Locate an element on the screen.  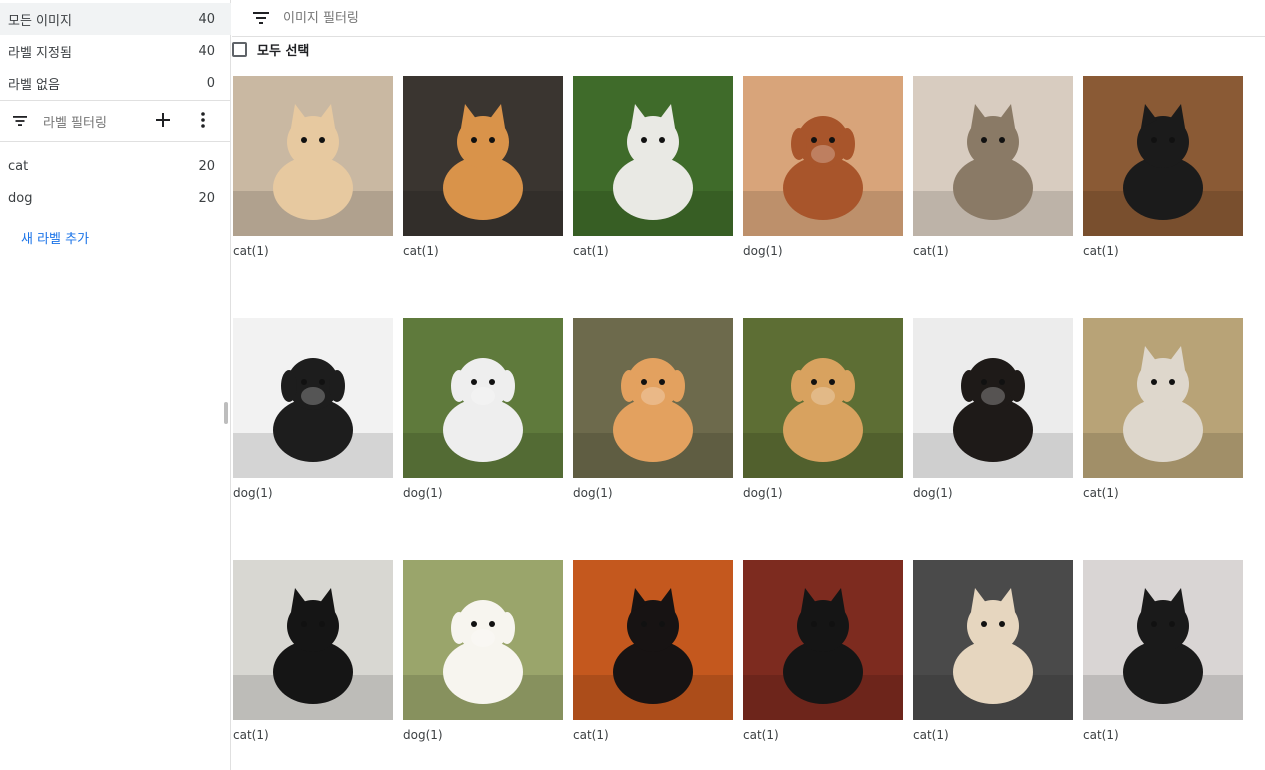
label-name: dog is located at coordinates (20, 198).